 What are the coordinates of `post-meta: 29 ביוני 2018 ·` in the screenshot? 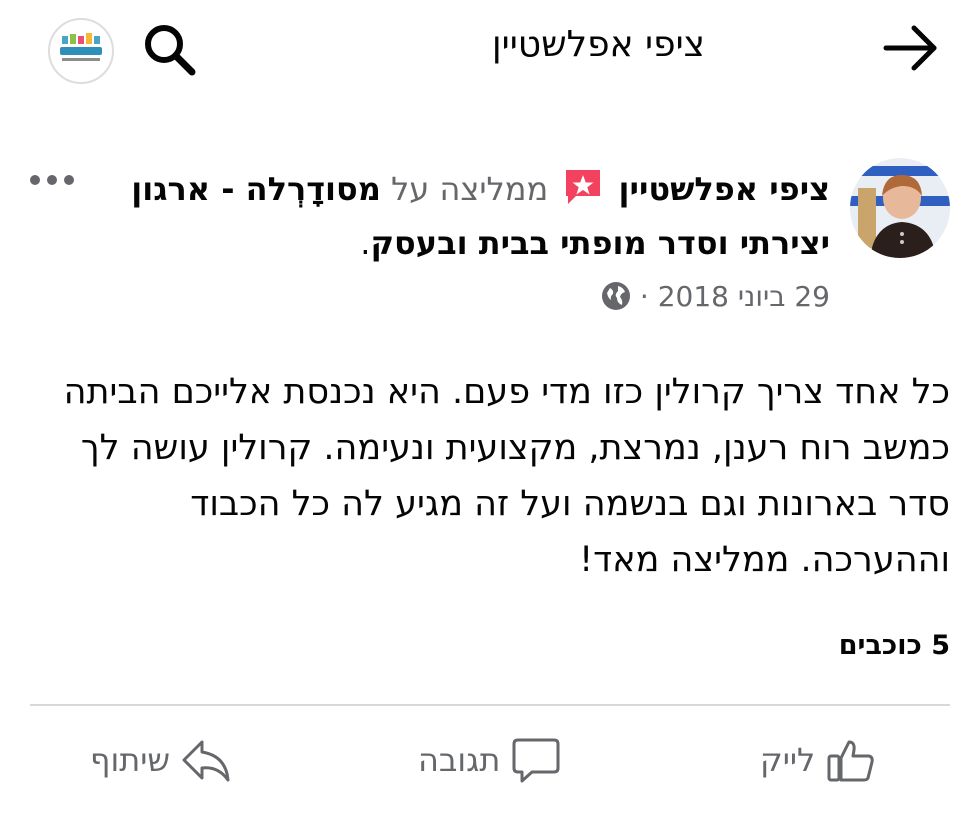 It's located at (705, 296).